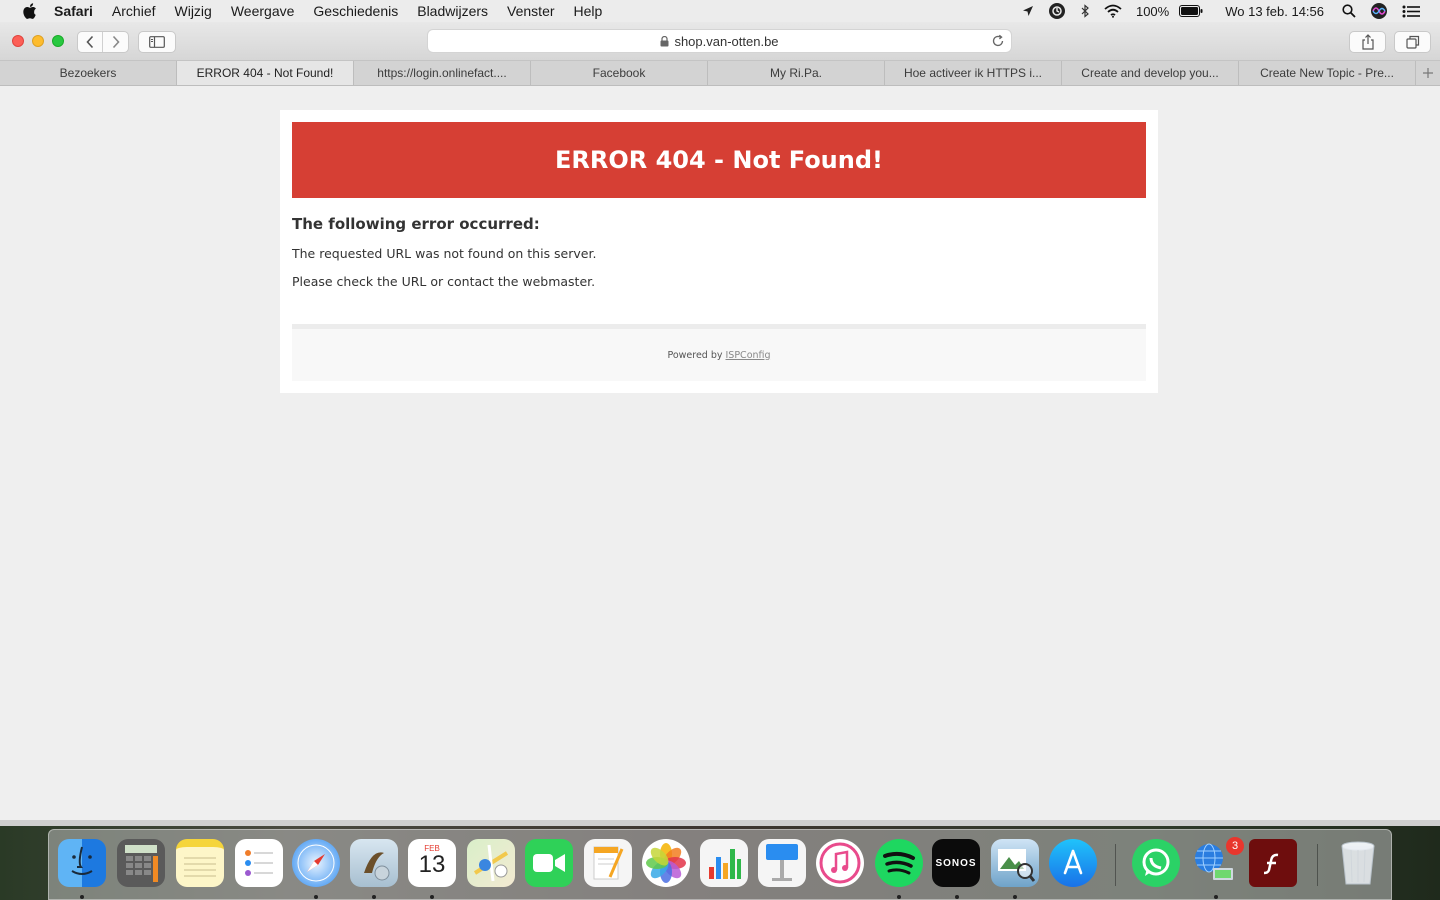 The image size is (1440, 900). I want to click on numbers-icon, so click(724, 863).